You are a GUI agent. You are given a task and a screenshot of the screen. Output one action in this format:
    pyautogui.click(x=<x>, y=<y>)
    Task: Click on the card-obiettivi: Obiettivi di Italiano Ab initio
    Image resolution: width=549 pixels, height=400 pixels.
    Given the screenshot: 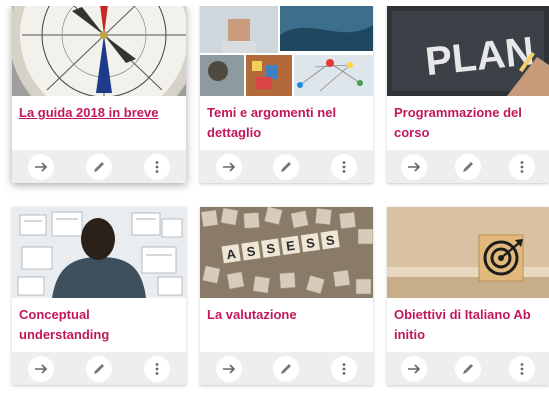 What is the action you would take?
    pyautogui.click(x=468, y=296)
    